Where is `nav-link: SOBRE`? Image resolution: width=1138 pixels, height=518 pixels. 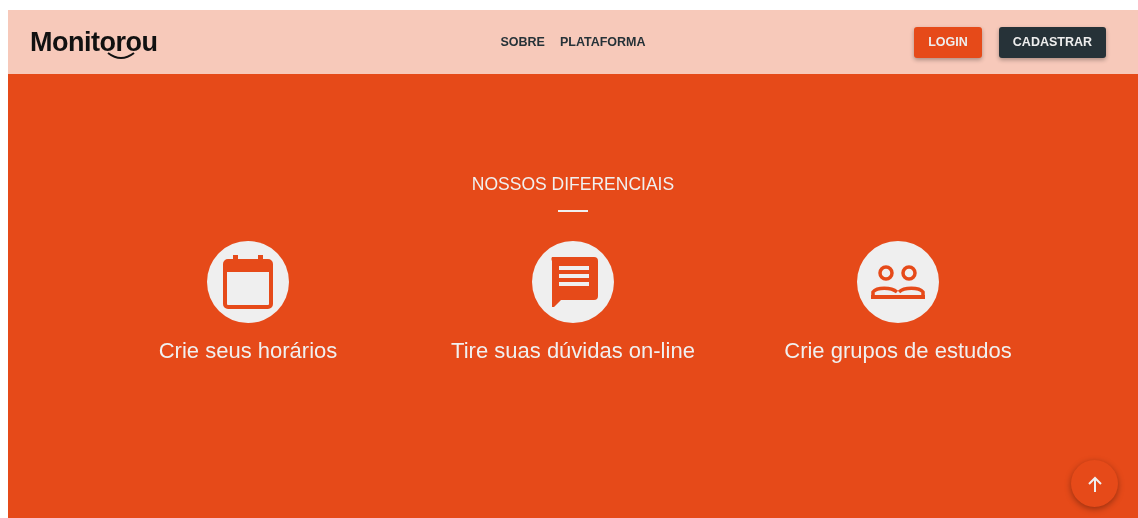
nav-link: SOBRE is located at coordinates (522, 42).